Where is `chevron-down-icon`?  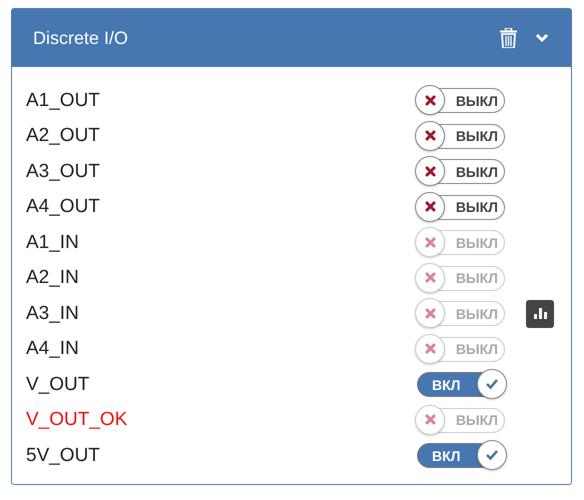 chevron-down-icon is located at coordinates (542, 38).